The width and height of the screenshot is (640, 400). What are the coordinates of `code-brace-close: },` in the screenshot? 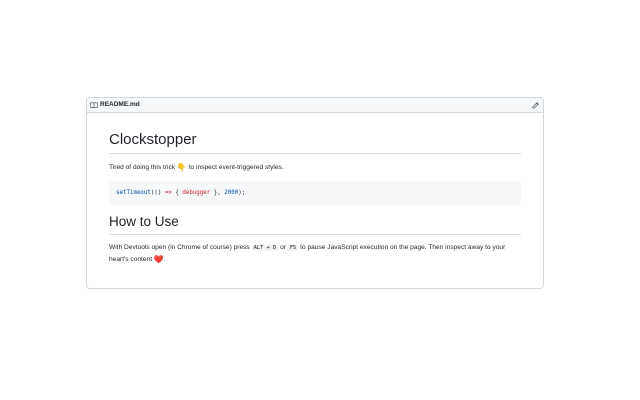 It's located at (217, 193).